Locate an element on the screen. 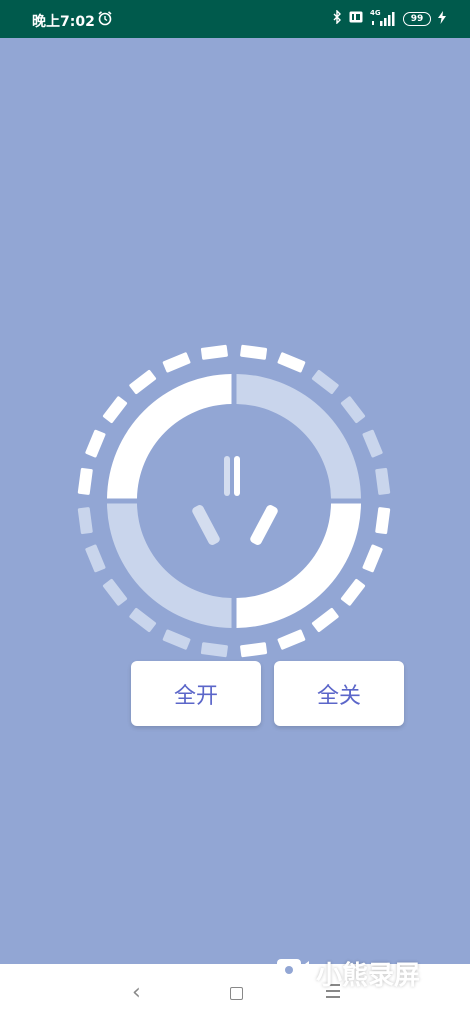 The image size is (470, 1024). signal-icon: 4G is located at coordinates (383, 17).